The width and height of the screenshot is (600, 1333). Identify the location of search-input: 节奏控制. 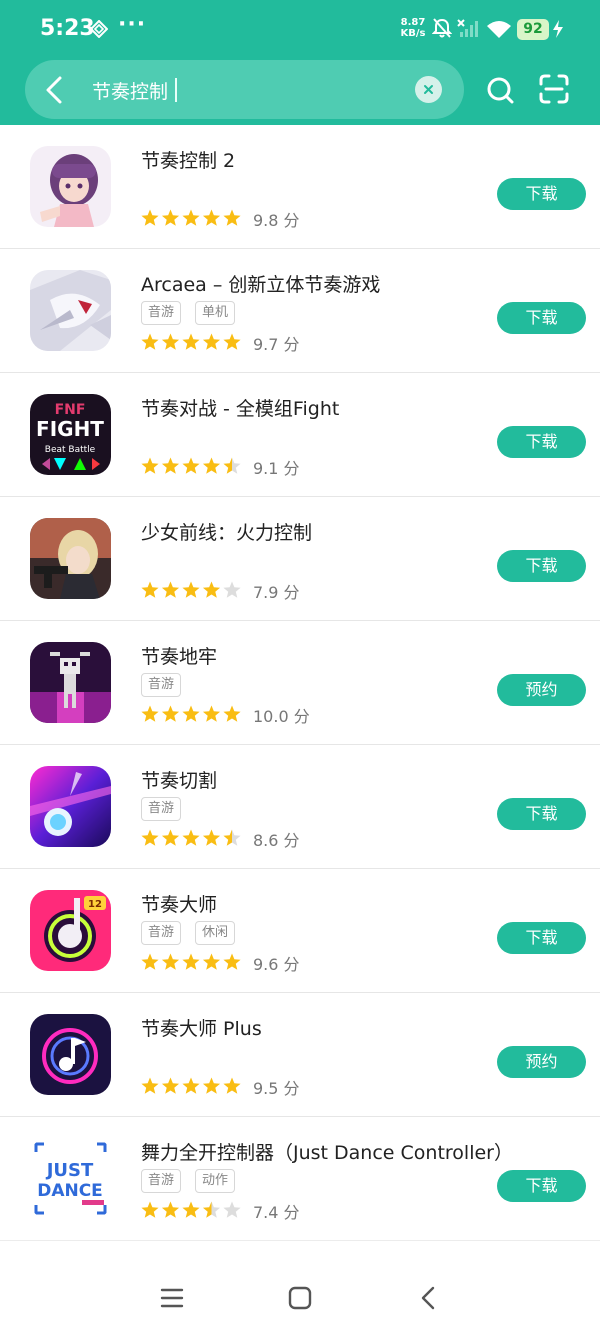
(130, 90).